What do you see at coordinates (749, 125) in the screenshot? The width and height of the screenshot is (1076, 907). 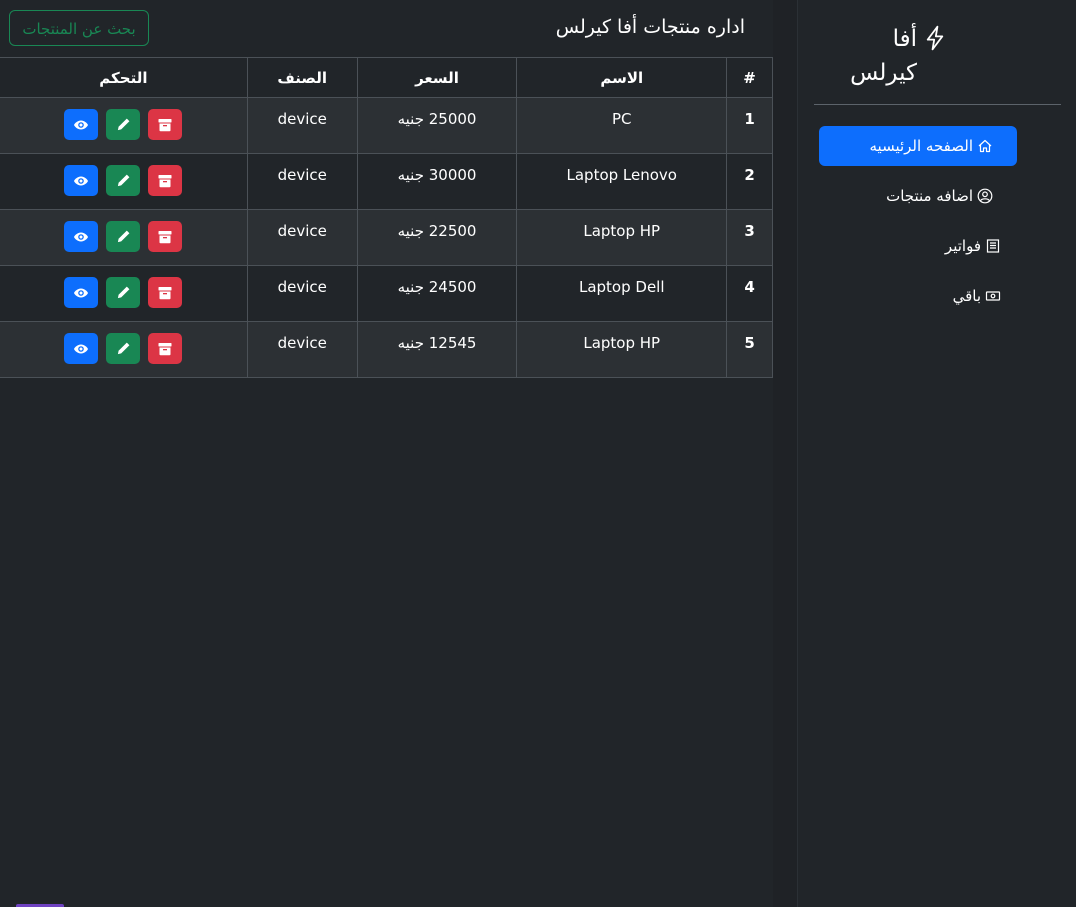 I see `cell-index: 1` at bounding box center [749, 125].